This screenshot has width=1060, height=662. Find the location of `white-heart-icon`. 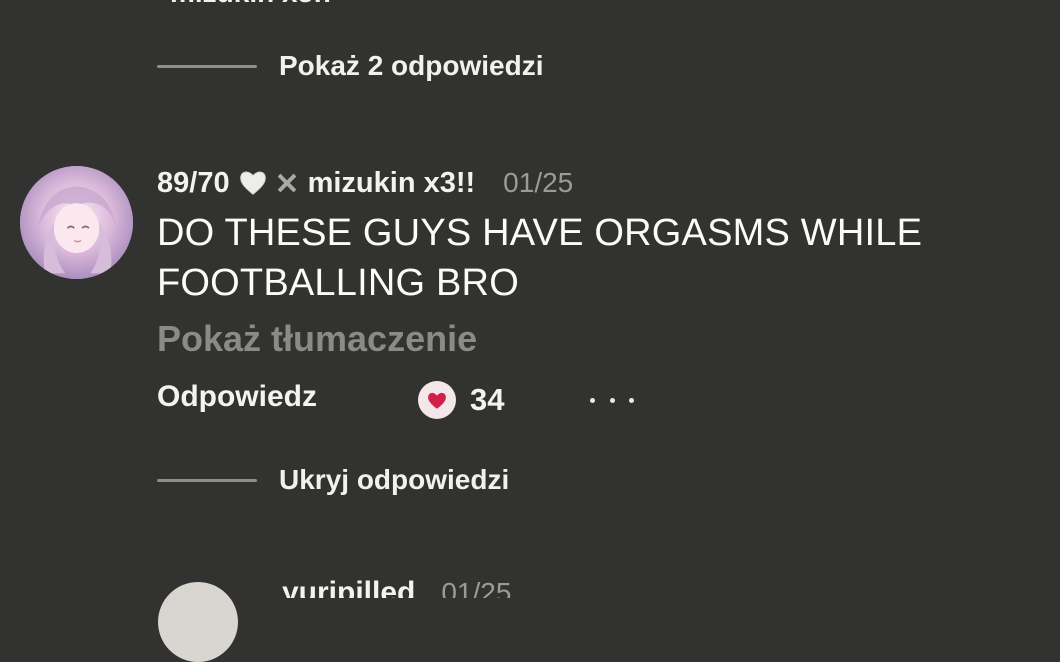

white-heart-icon is located at coordinates (252, 183).